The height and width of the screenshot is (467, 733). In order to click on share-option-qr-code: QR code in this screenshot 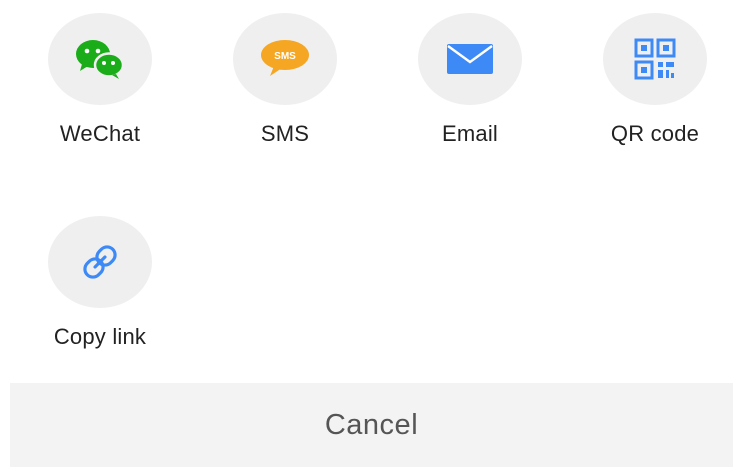, I will do `click(654, 88)`.